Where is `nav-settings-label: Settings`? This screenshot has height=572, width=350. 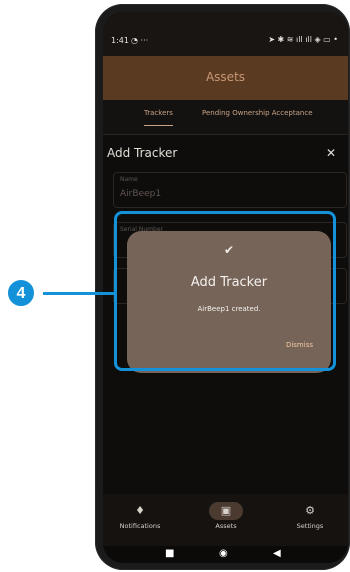
nav-settings-label: Settings is located at coordinates (310, 526).